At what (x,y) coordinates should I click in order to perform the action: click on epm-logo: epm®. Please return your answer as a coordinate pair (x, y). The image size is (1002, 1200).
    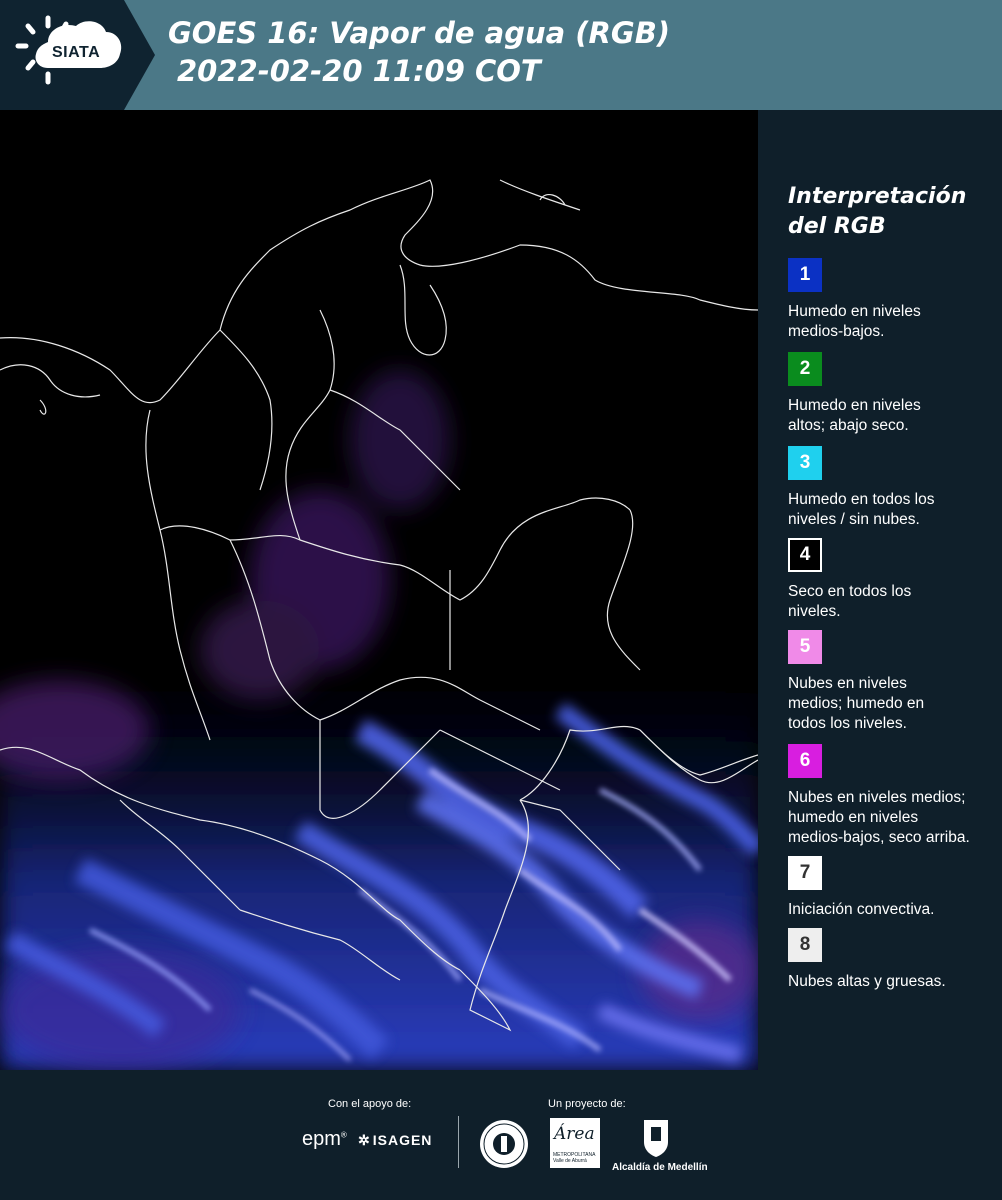
    Looking at the image, I should click on (324, 1139).